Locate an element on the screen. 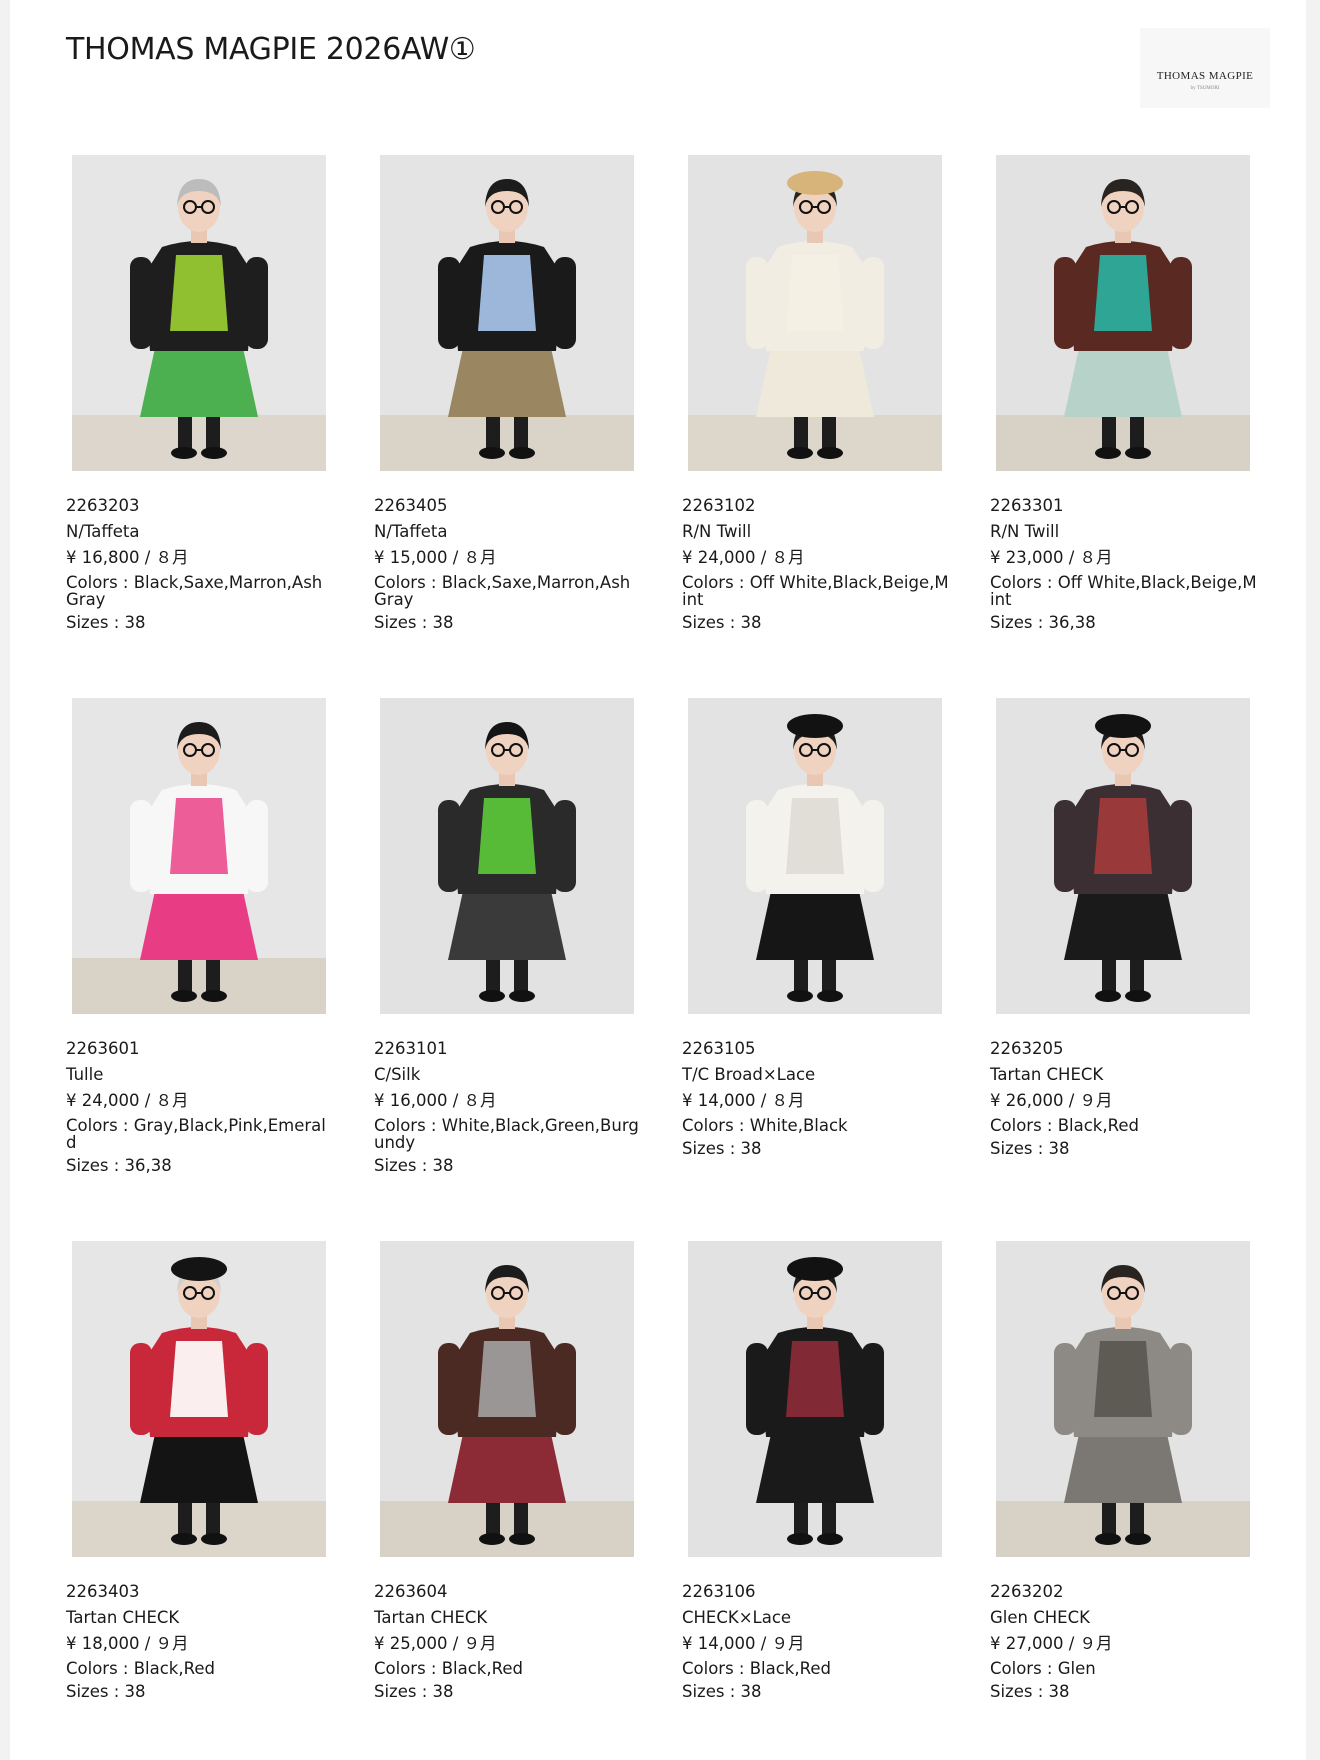 The height and width of the screenshot is (1760, 1320). product-price: ¥ 15,000 / ８月 is located at coordinates (435, 557).